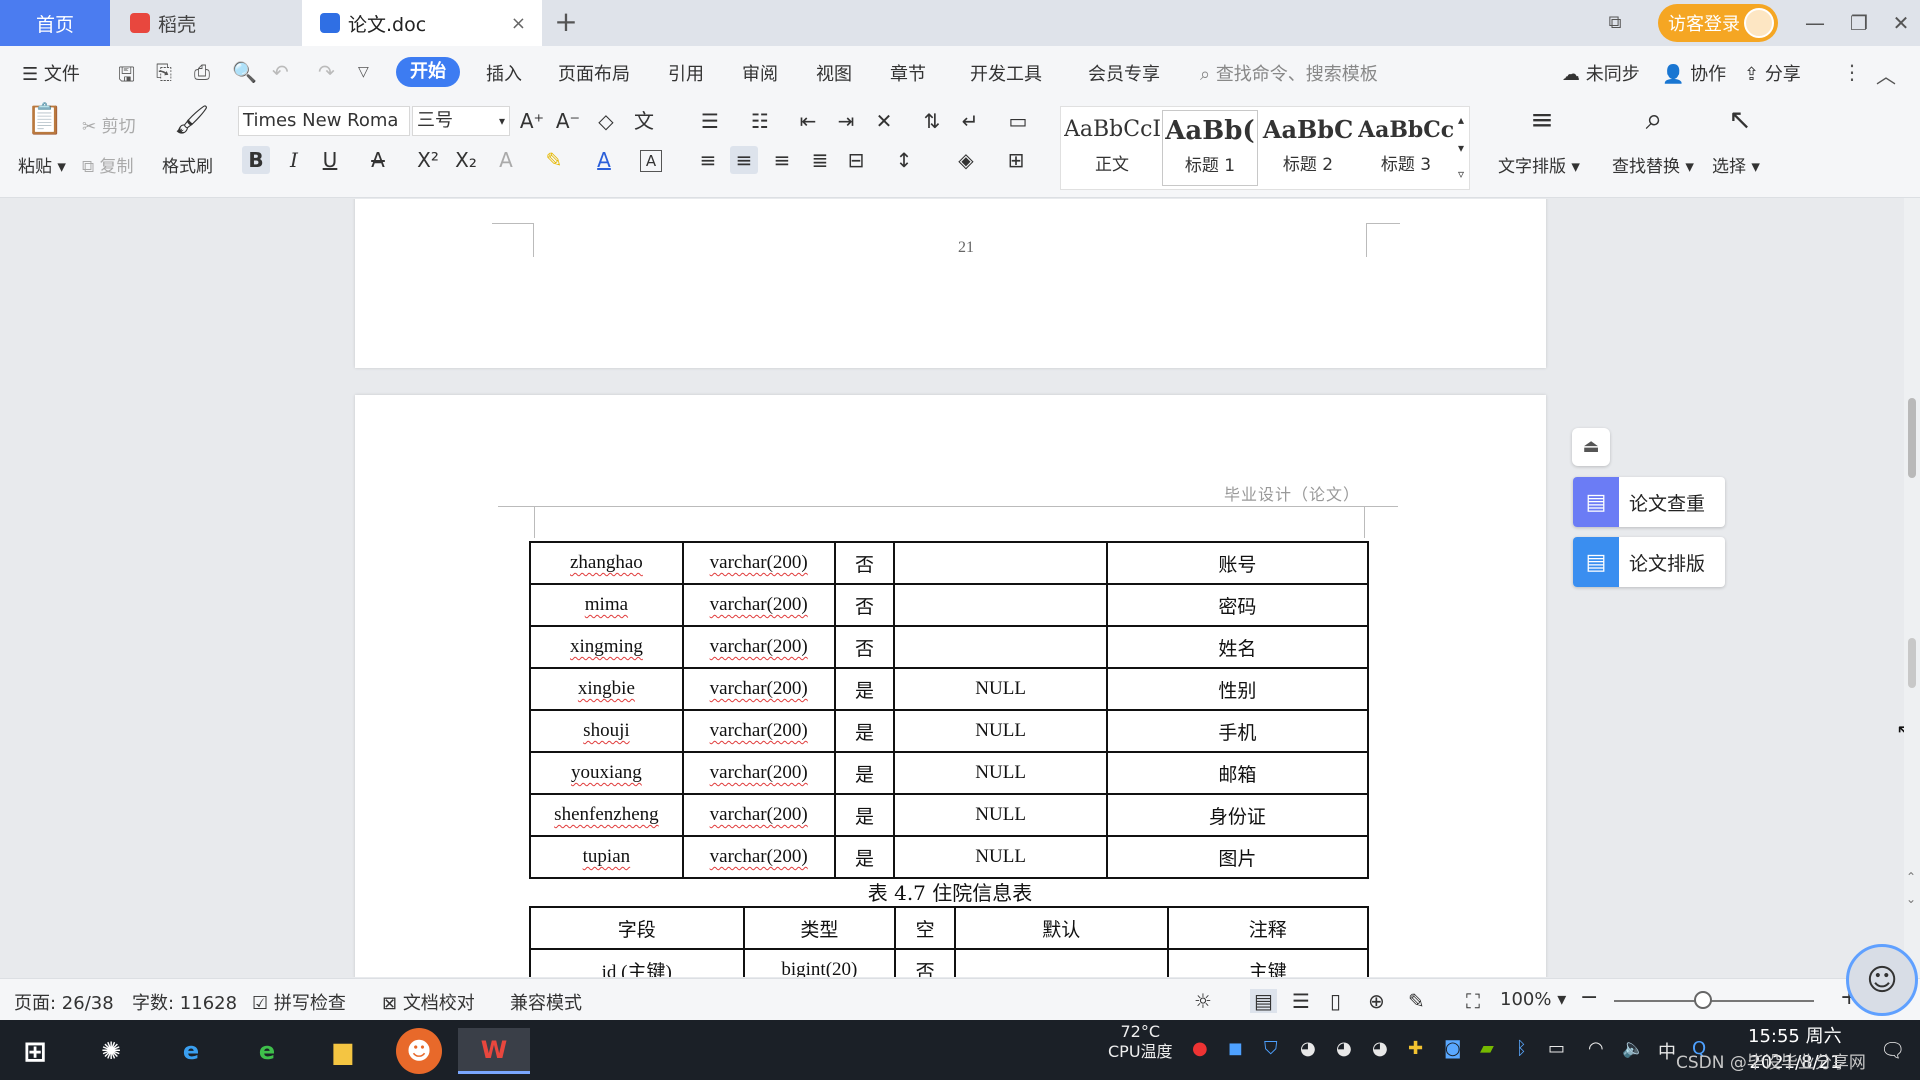 The image size is (1920, 1080). I want to click on menu-developer: 开发工具, so click(1006, 73).